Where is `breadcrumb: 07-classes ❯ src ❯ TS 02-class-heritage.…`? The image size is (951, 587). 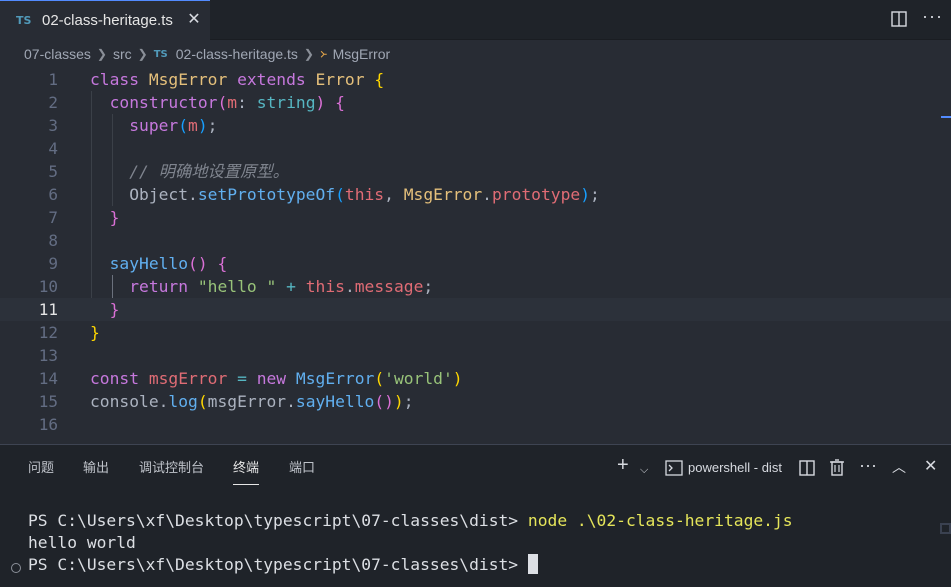 breadcrumb: 07-classes ❯ src ❯ TS 02-class-heritage.… is located at coordinates (475, 54).